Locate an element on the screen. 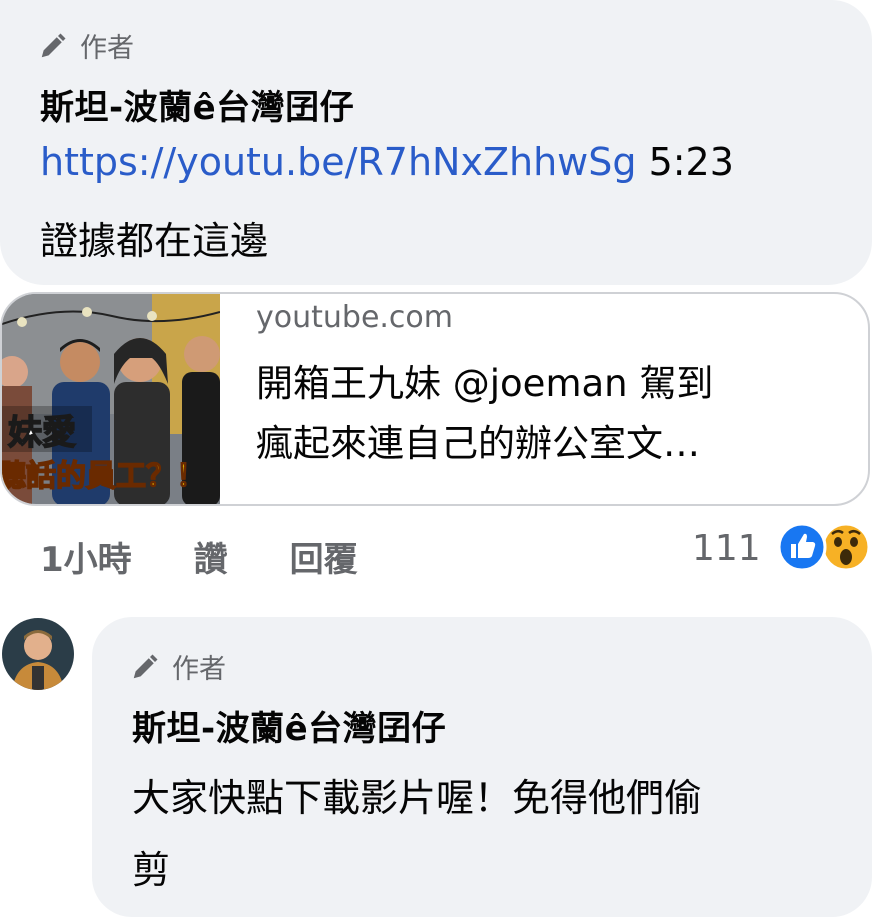 The width and height of the screenshot is (876, 917). comment-actions: 1小時 讚 回覆 is located at coordinates (230, 556).